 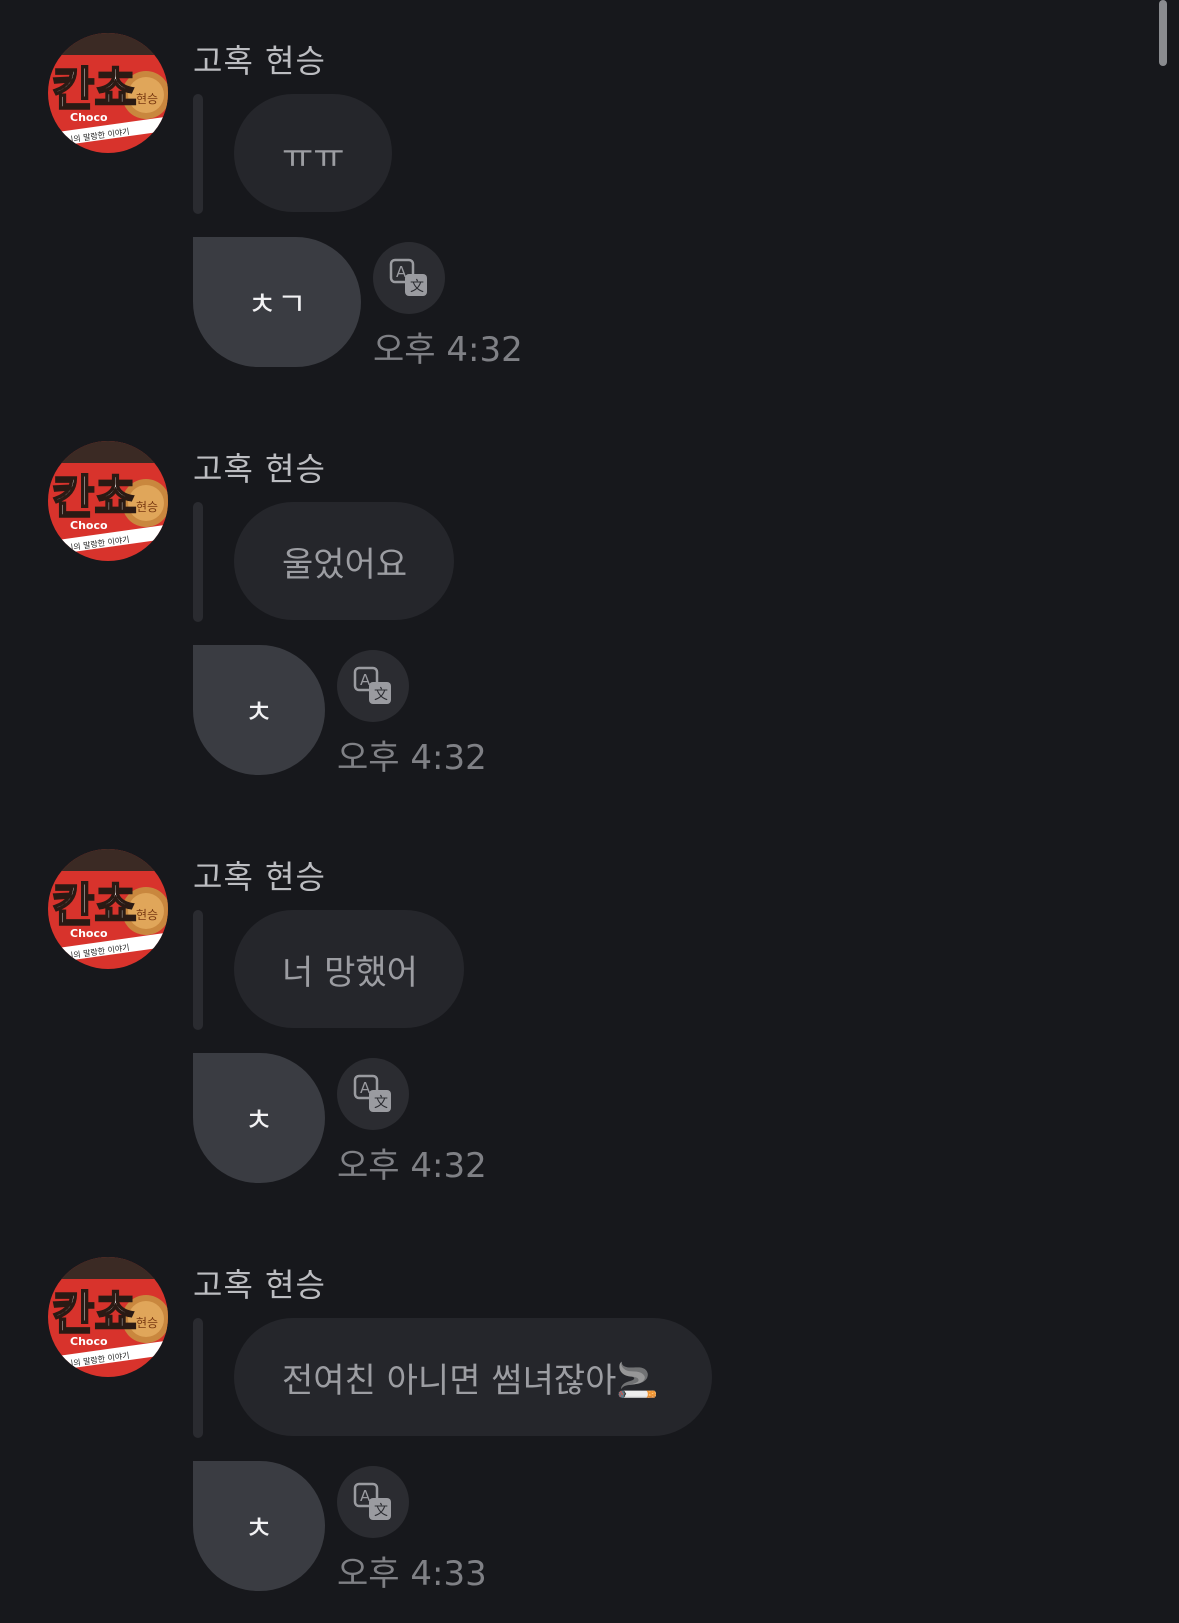 What do you see at coordinates (277, 302) in the screenshot?
I see `message-bubble: ㅊㄱ` at bounding box center [277, 302].